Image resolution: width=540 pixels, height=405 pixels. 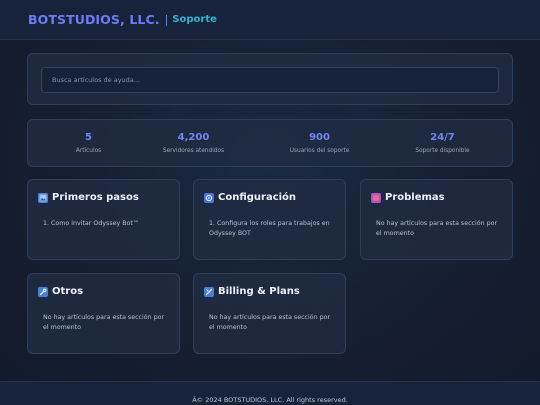 What do you see at coordinates (376, 197) in the screenshot?
I see `alert-icon` at bounding box center [376, 197].